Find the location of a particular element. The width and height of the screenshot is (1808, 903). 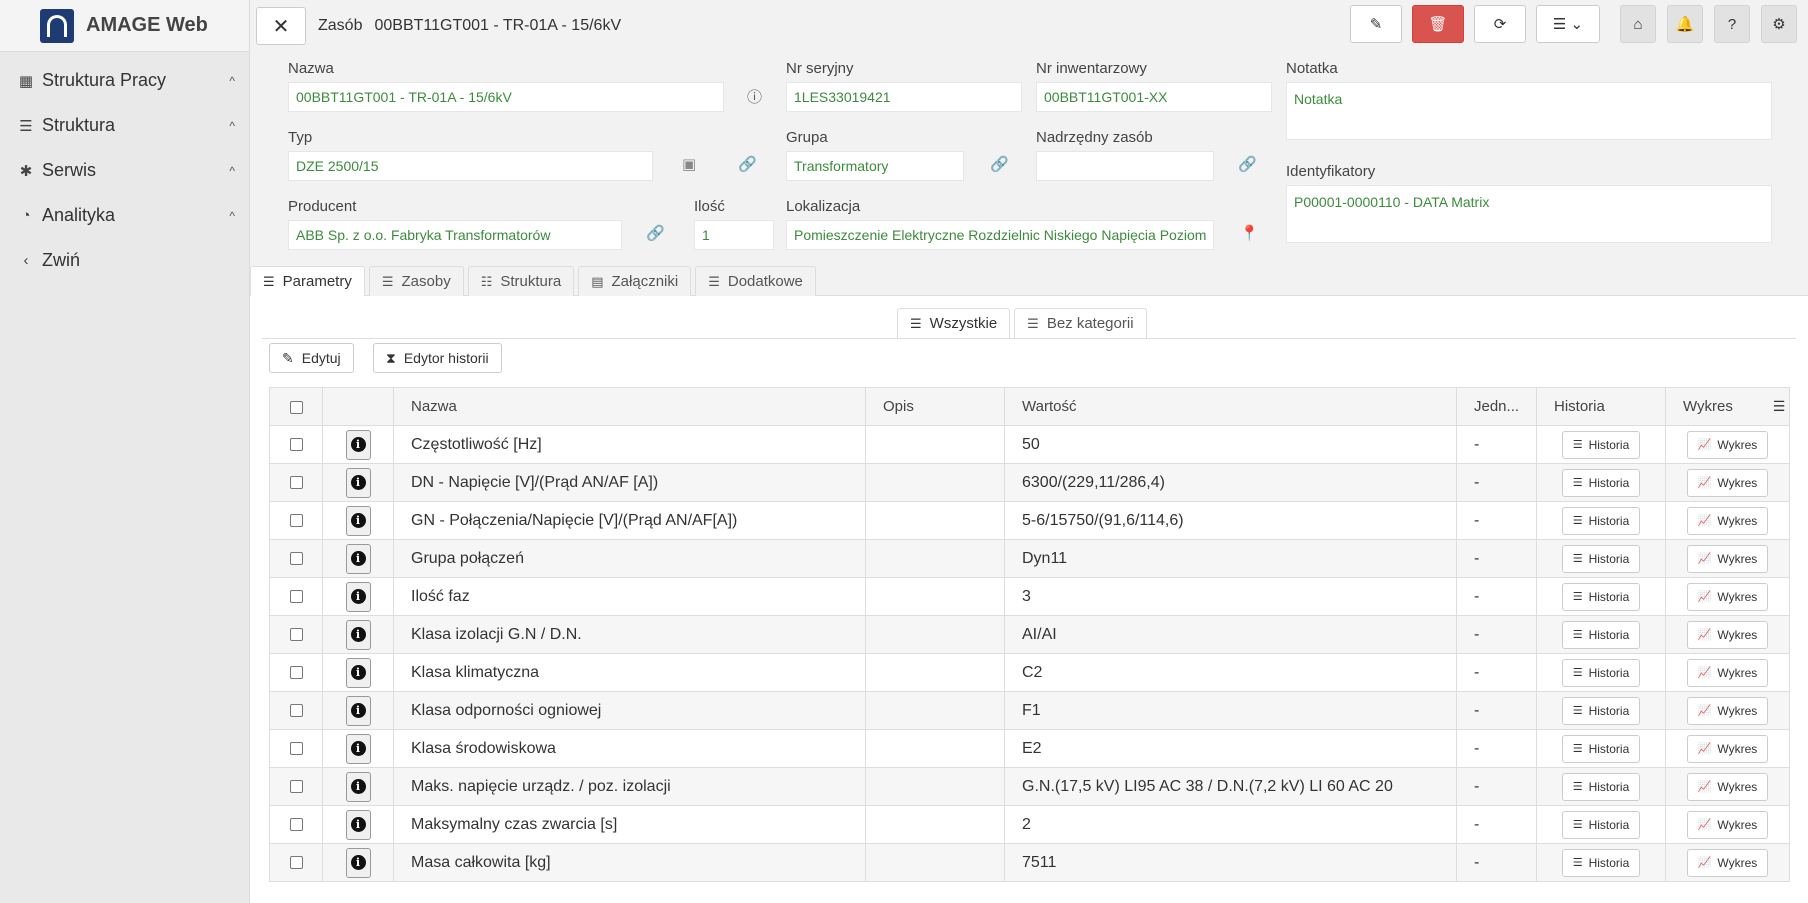

tab-bez-kategorii: ☰ Bez kategorii is located at coordinates (1080, 323).